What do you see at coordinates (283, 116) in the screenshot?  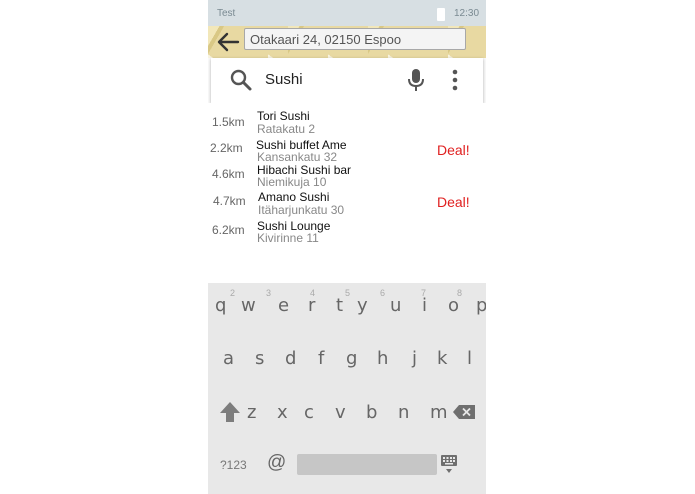 I see `result-name: Tori Sushi` at bounding box center [283, 116].